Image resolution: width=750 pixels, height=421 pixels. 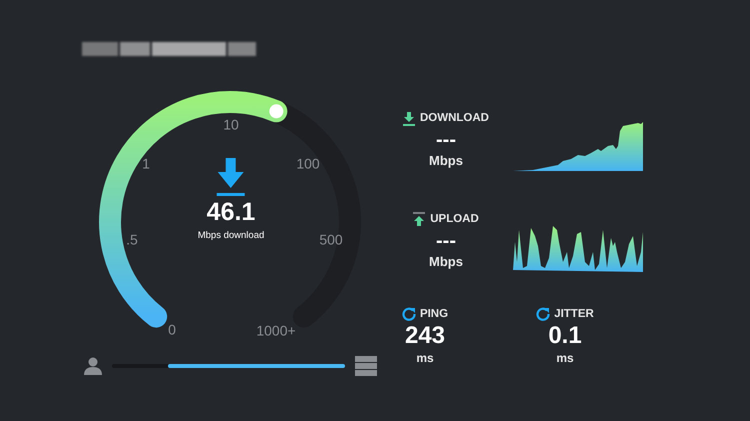 I want to click on user-icon, so click(x=93, y=366).